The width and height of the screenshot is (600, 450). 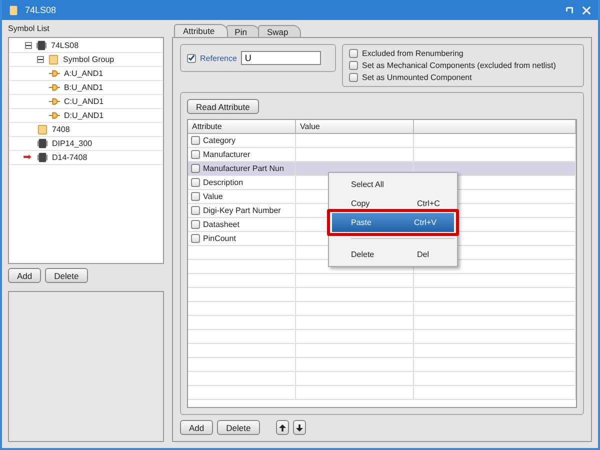 What do you see at coordinates (459, 65) in the screenshot?
I see `option-label: Set as Mechanical Components (excluded from netlist)` at bounding box center [459, 65].